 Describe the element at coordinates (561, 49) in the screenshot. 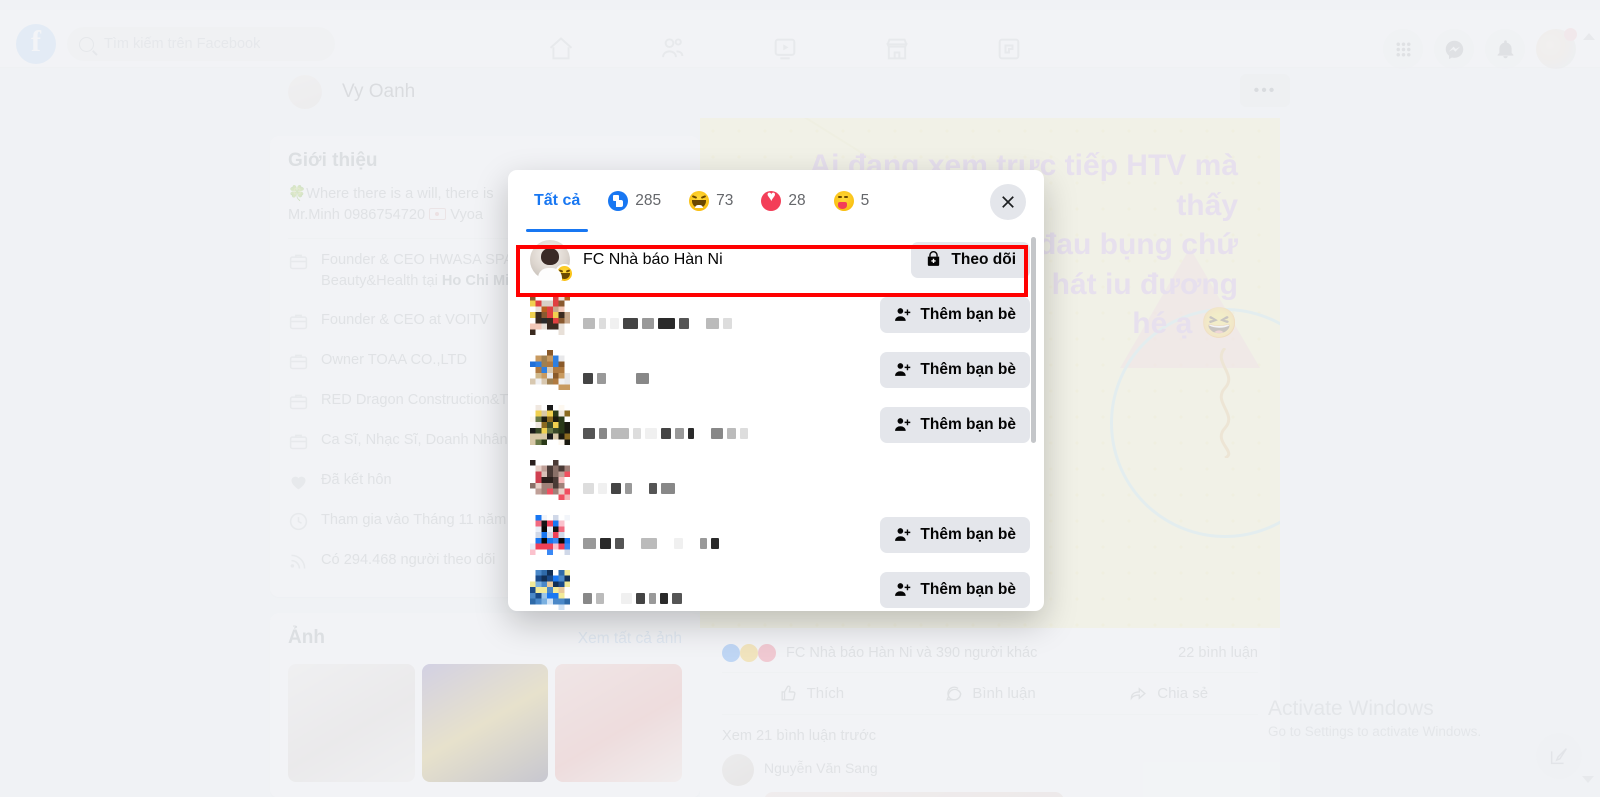

I see `home-icon` at that location.